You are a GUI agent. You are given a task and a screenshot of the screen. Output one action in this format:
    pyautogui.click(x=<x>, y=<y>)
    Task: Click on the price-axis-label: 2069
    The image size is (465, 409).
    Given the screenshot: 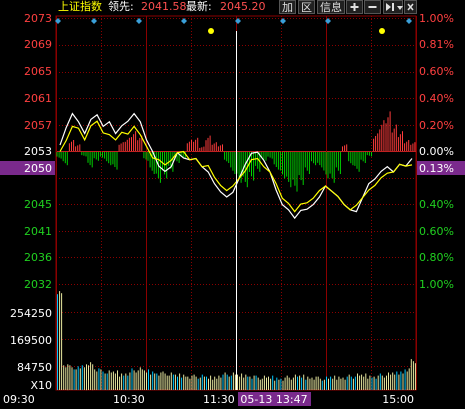 What is the action you would take?
    pyautogui.click(x=38, y=44)
    